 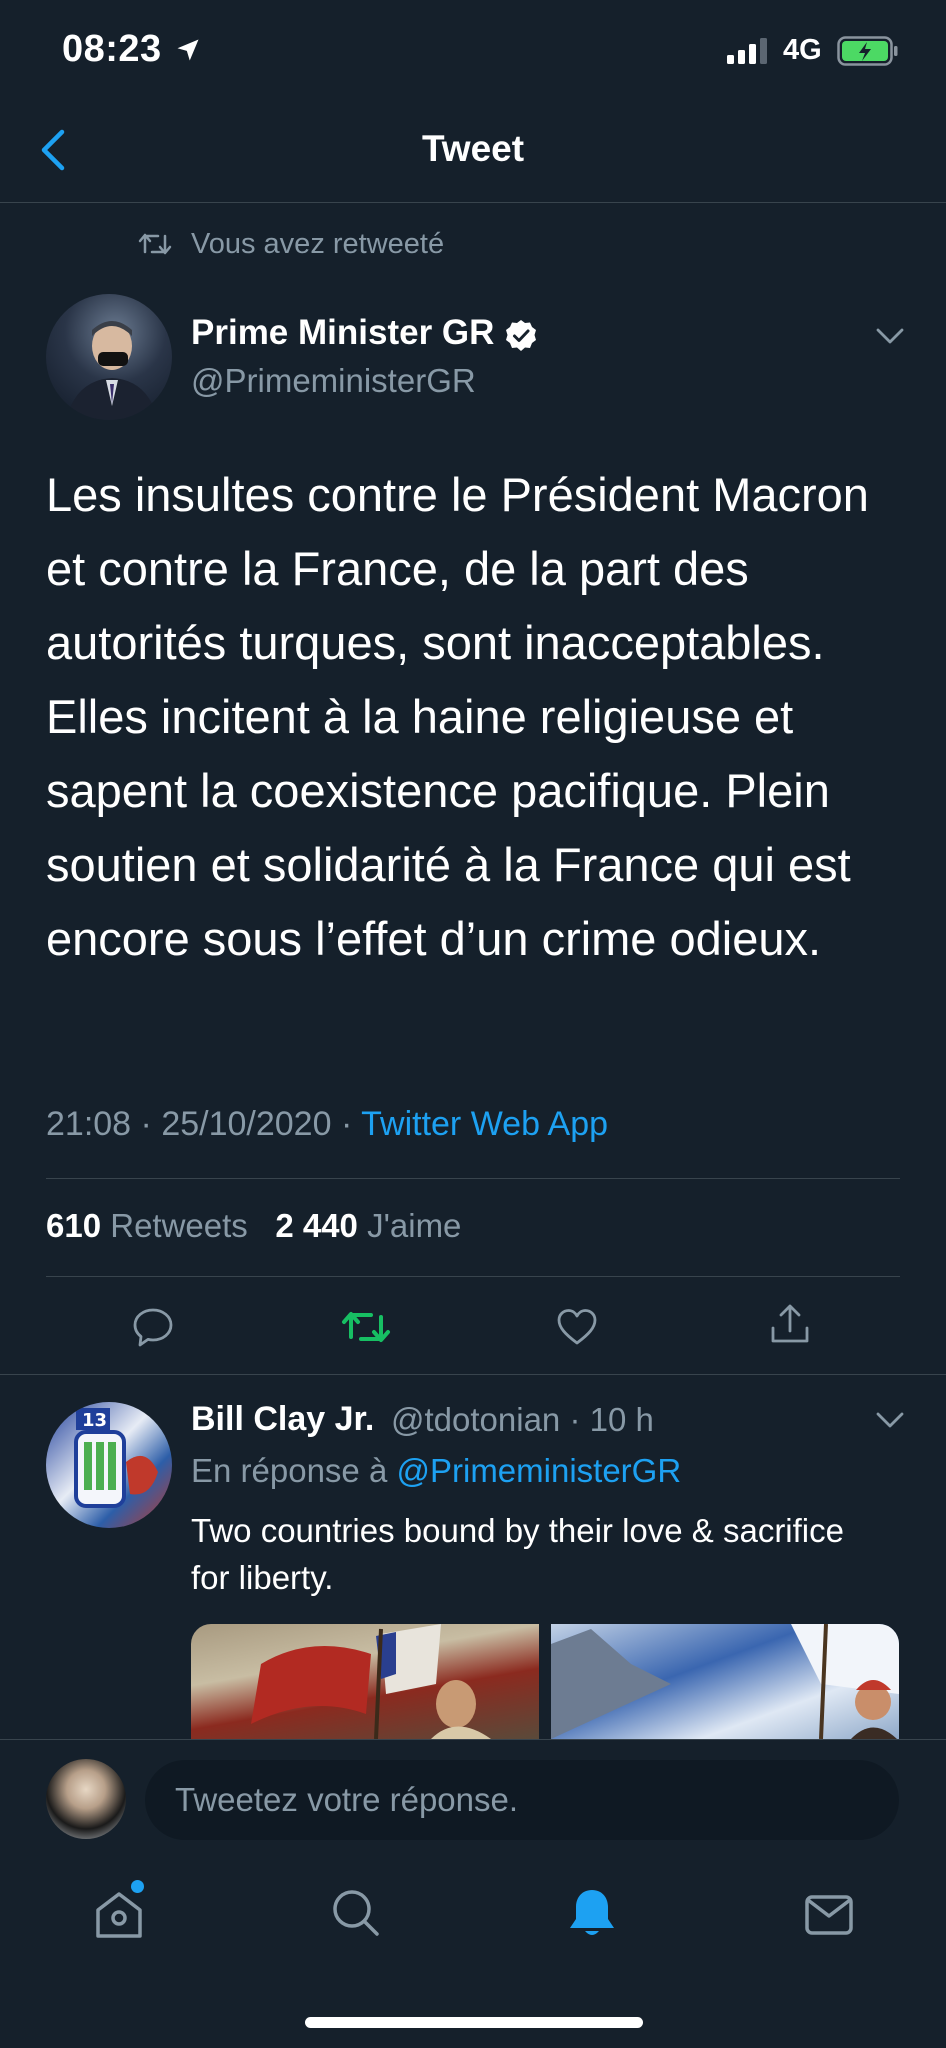 I want to click on tab-home-icon, so click(x=119, y=1915).